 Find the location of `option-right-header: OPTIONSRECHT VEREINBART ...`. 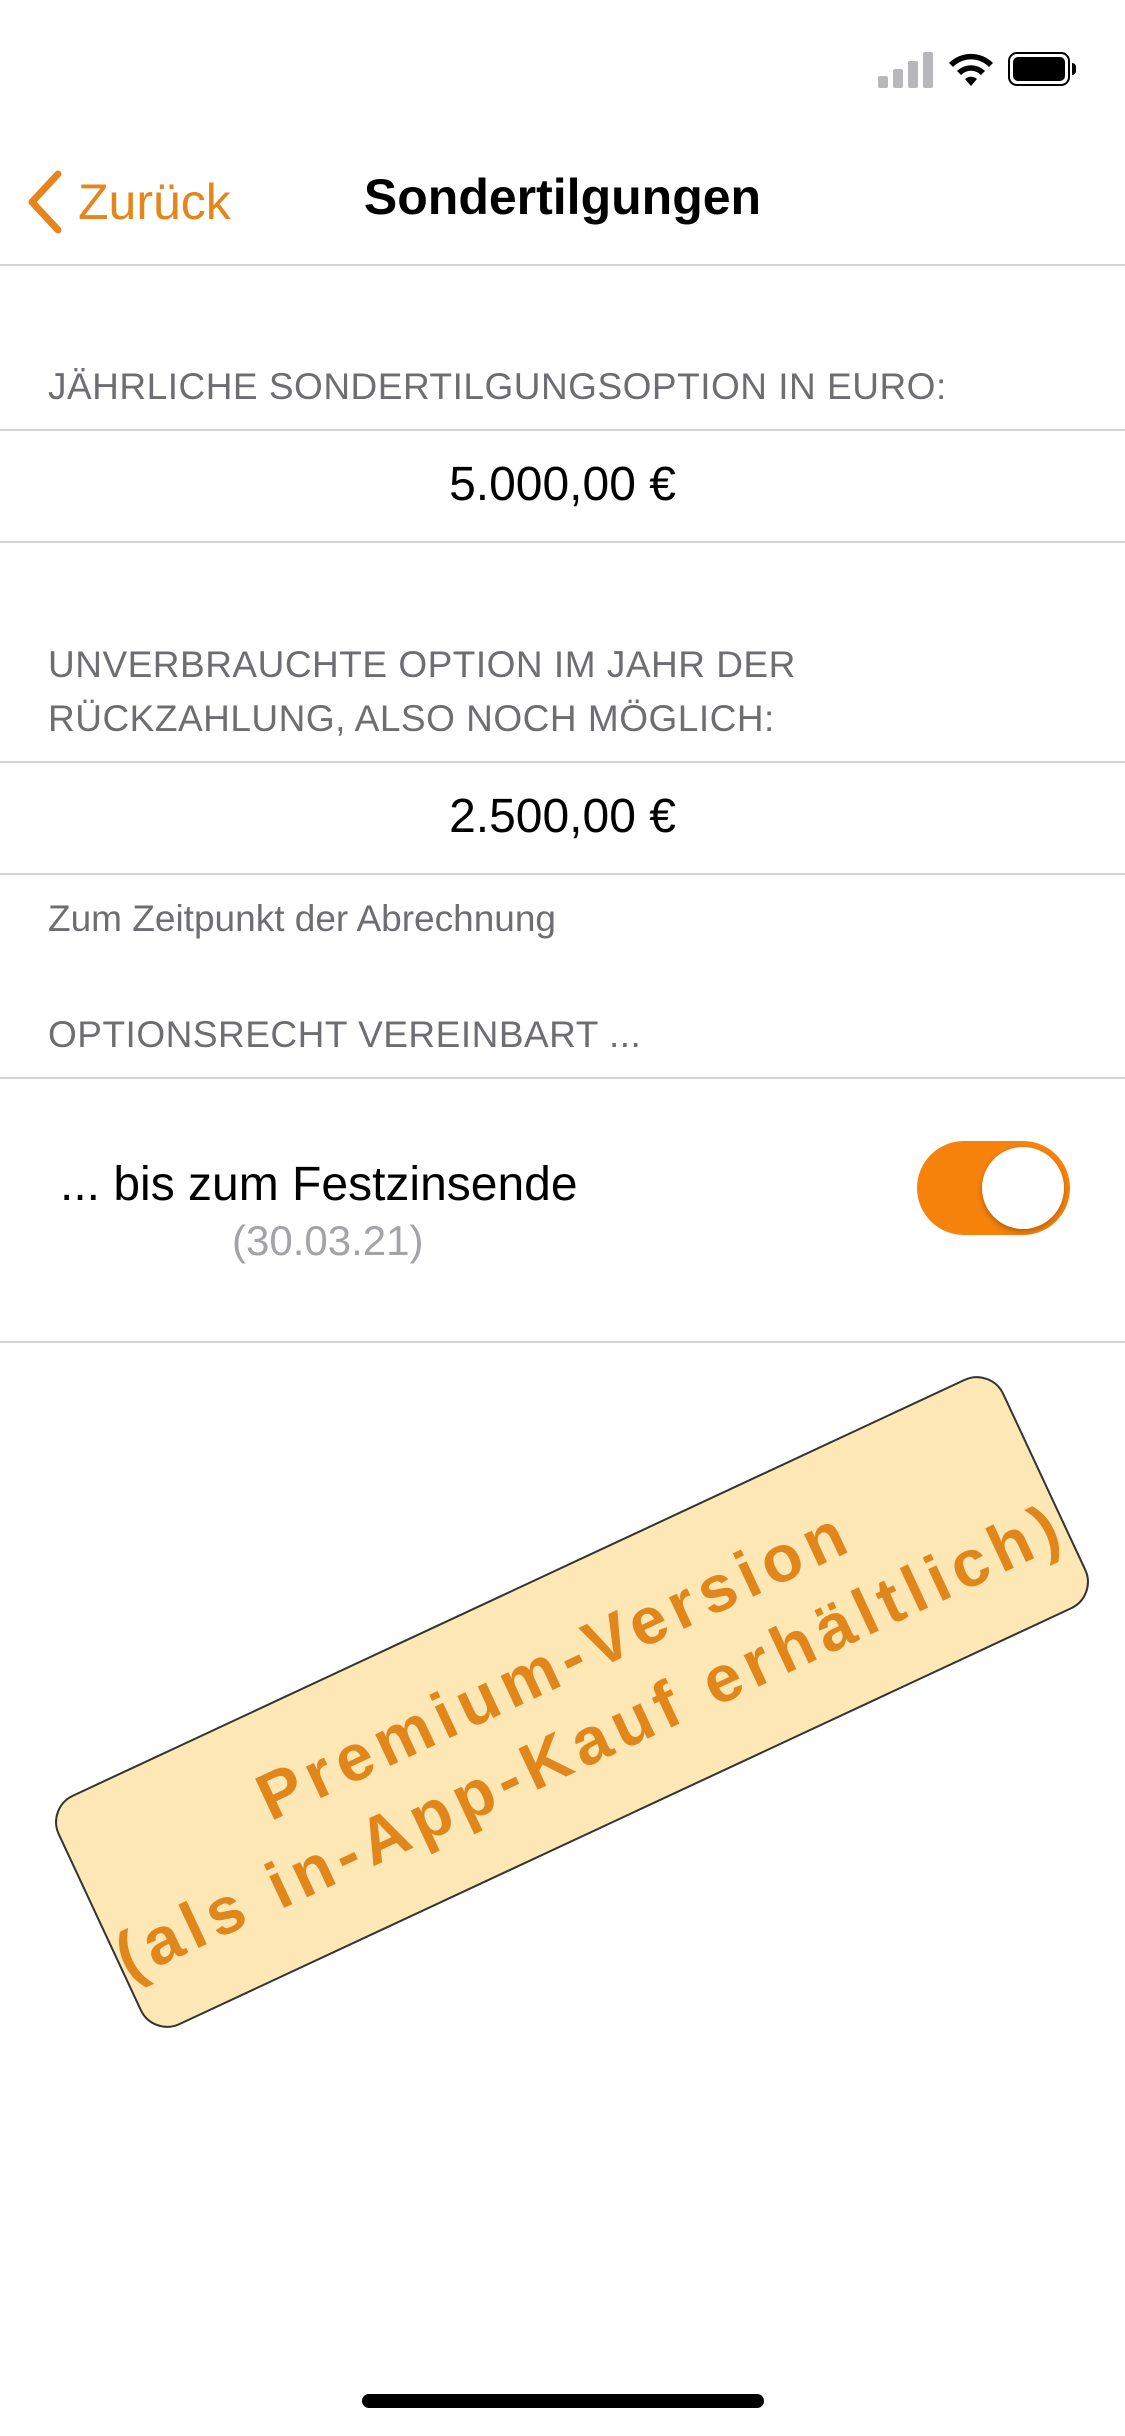

option-right-header: OPTIONSRECHT VEREINBART ... is located at coordinates (345, 1034).